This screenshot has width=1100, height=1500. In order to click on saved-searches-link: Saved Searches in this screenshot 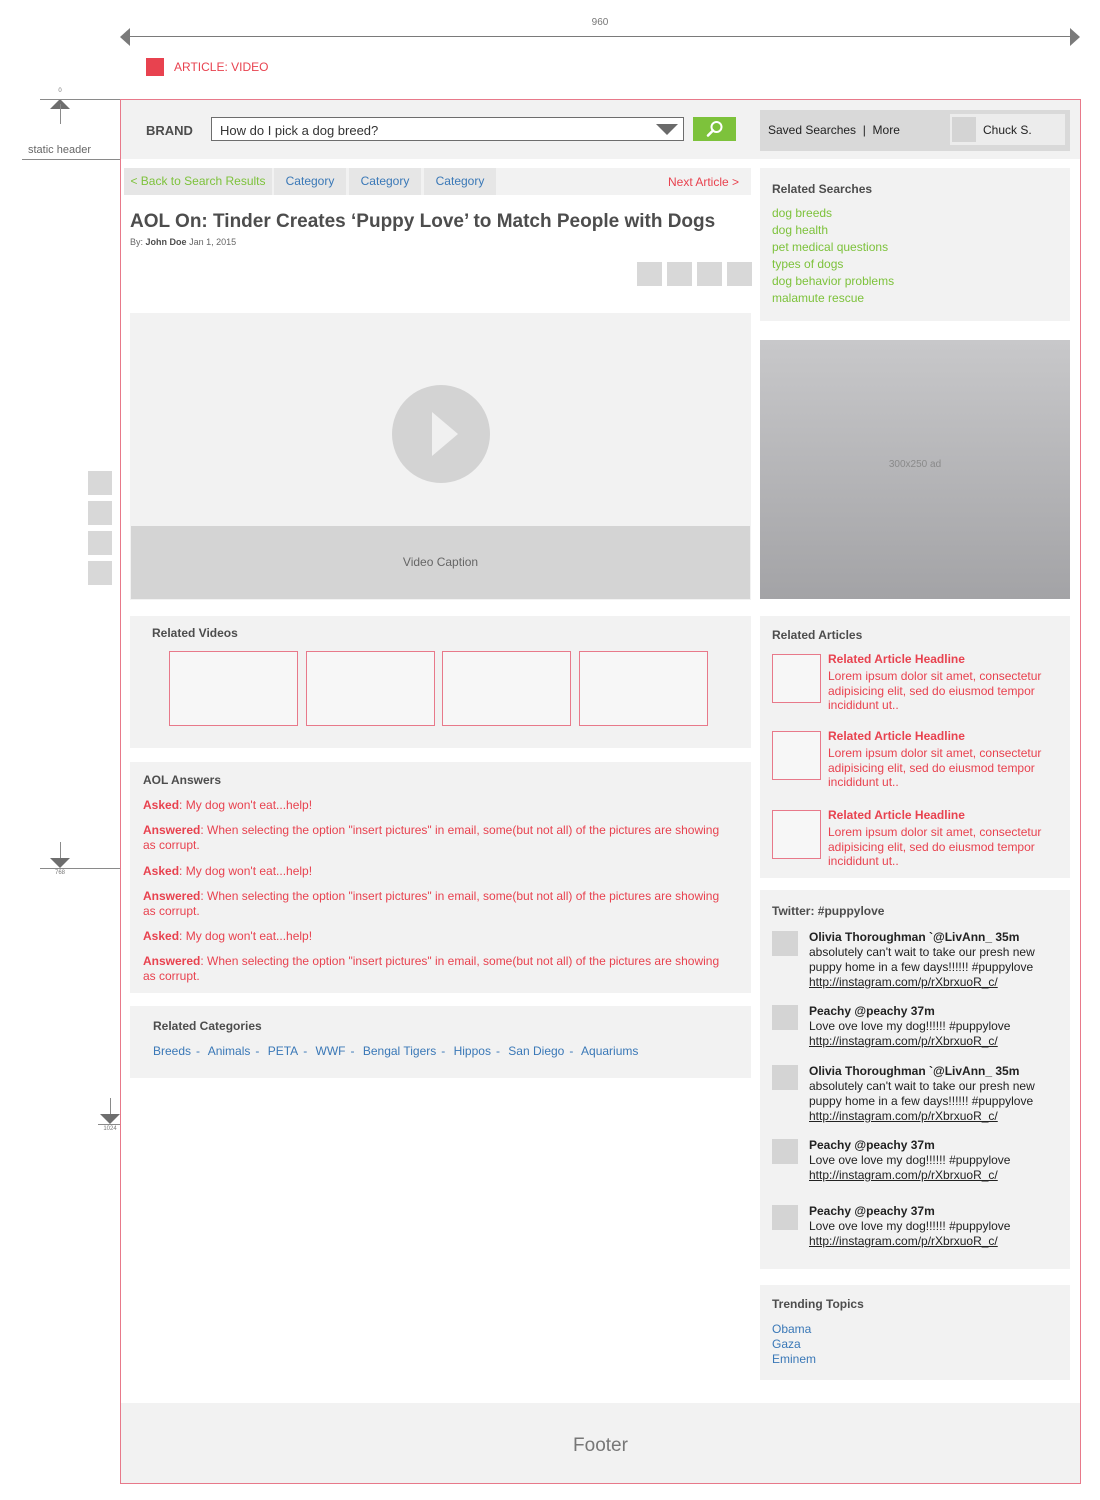, I will do `click(812, 130)`.